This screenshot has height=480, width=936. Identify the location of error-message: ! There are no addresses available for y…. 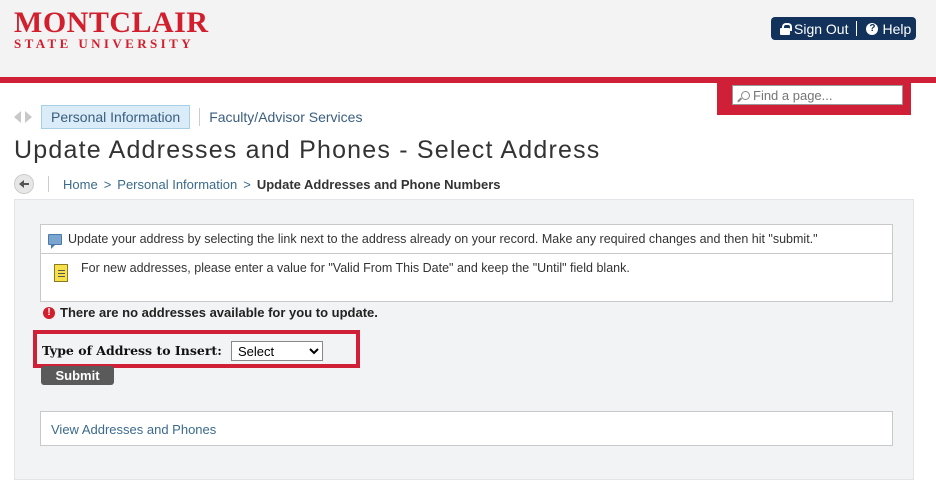
(210, 312).